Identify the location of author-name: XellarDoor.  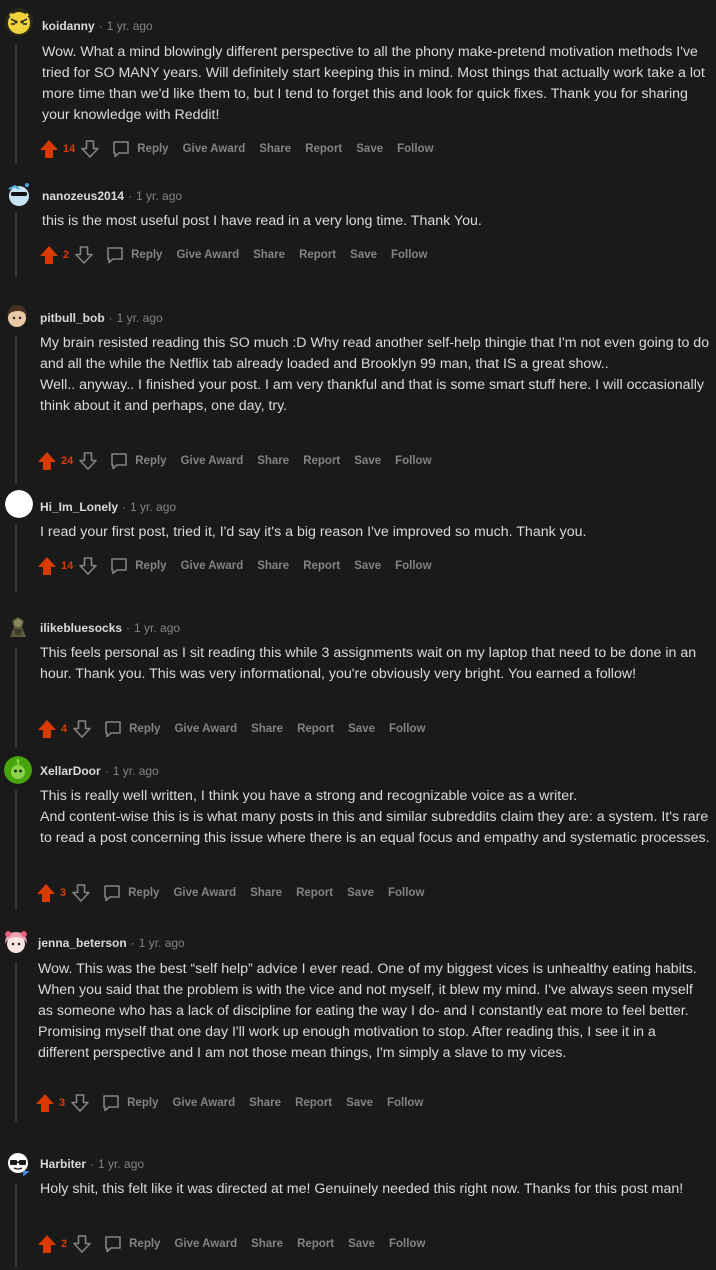
(70, 771).